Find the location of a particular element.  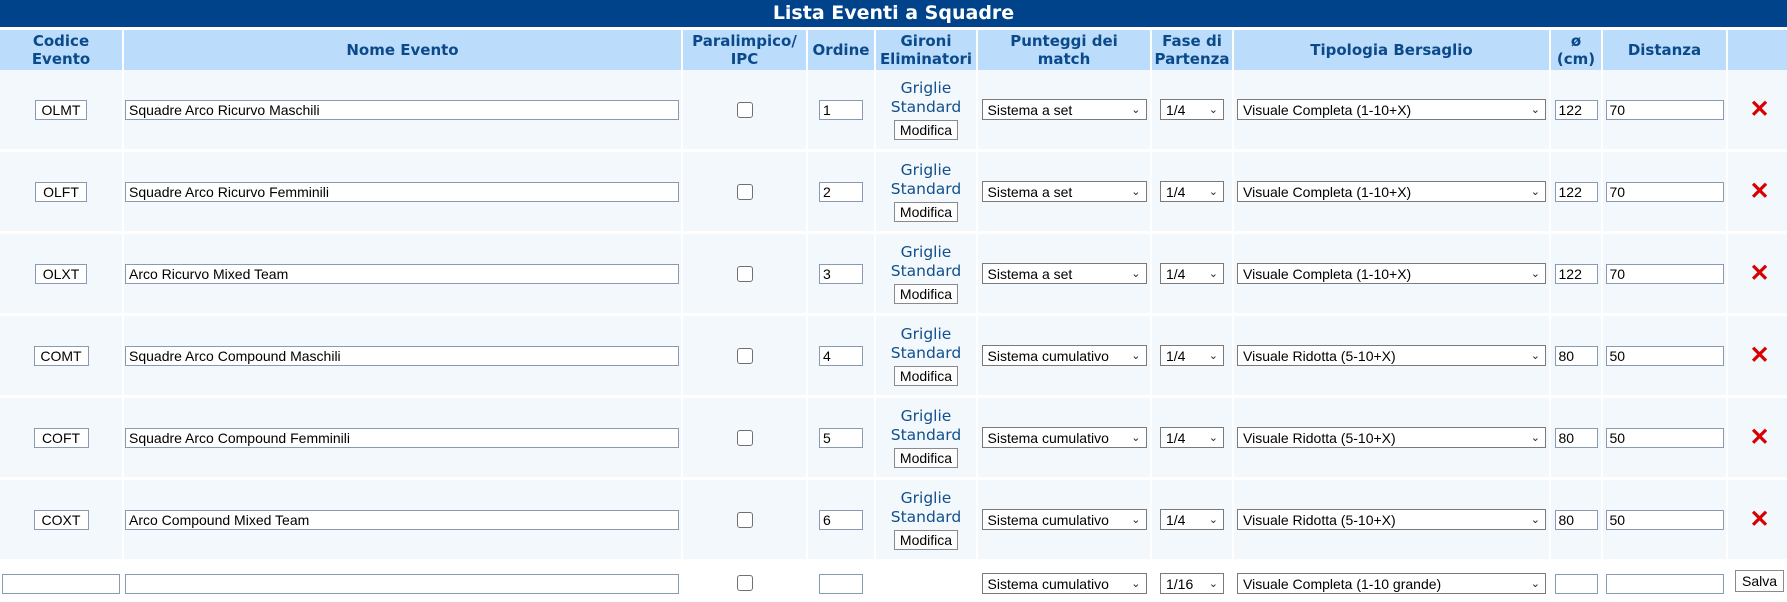

new-target-type-select: Visuale Completa (1-10 grande) ⌄ is located at coordinates (1391, 583).